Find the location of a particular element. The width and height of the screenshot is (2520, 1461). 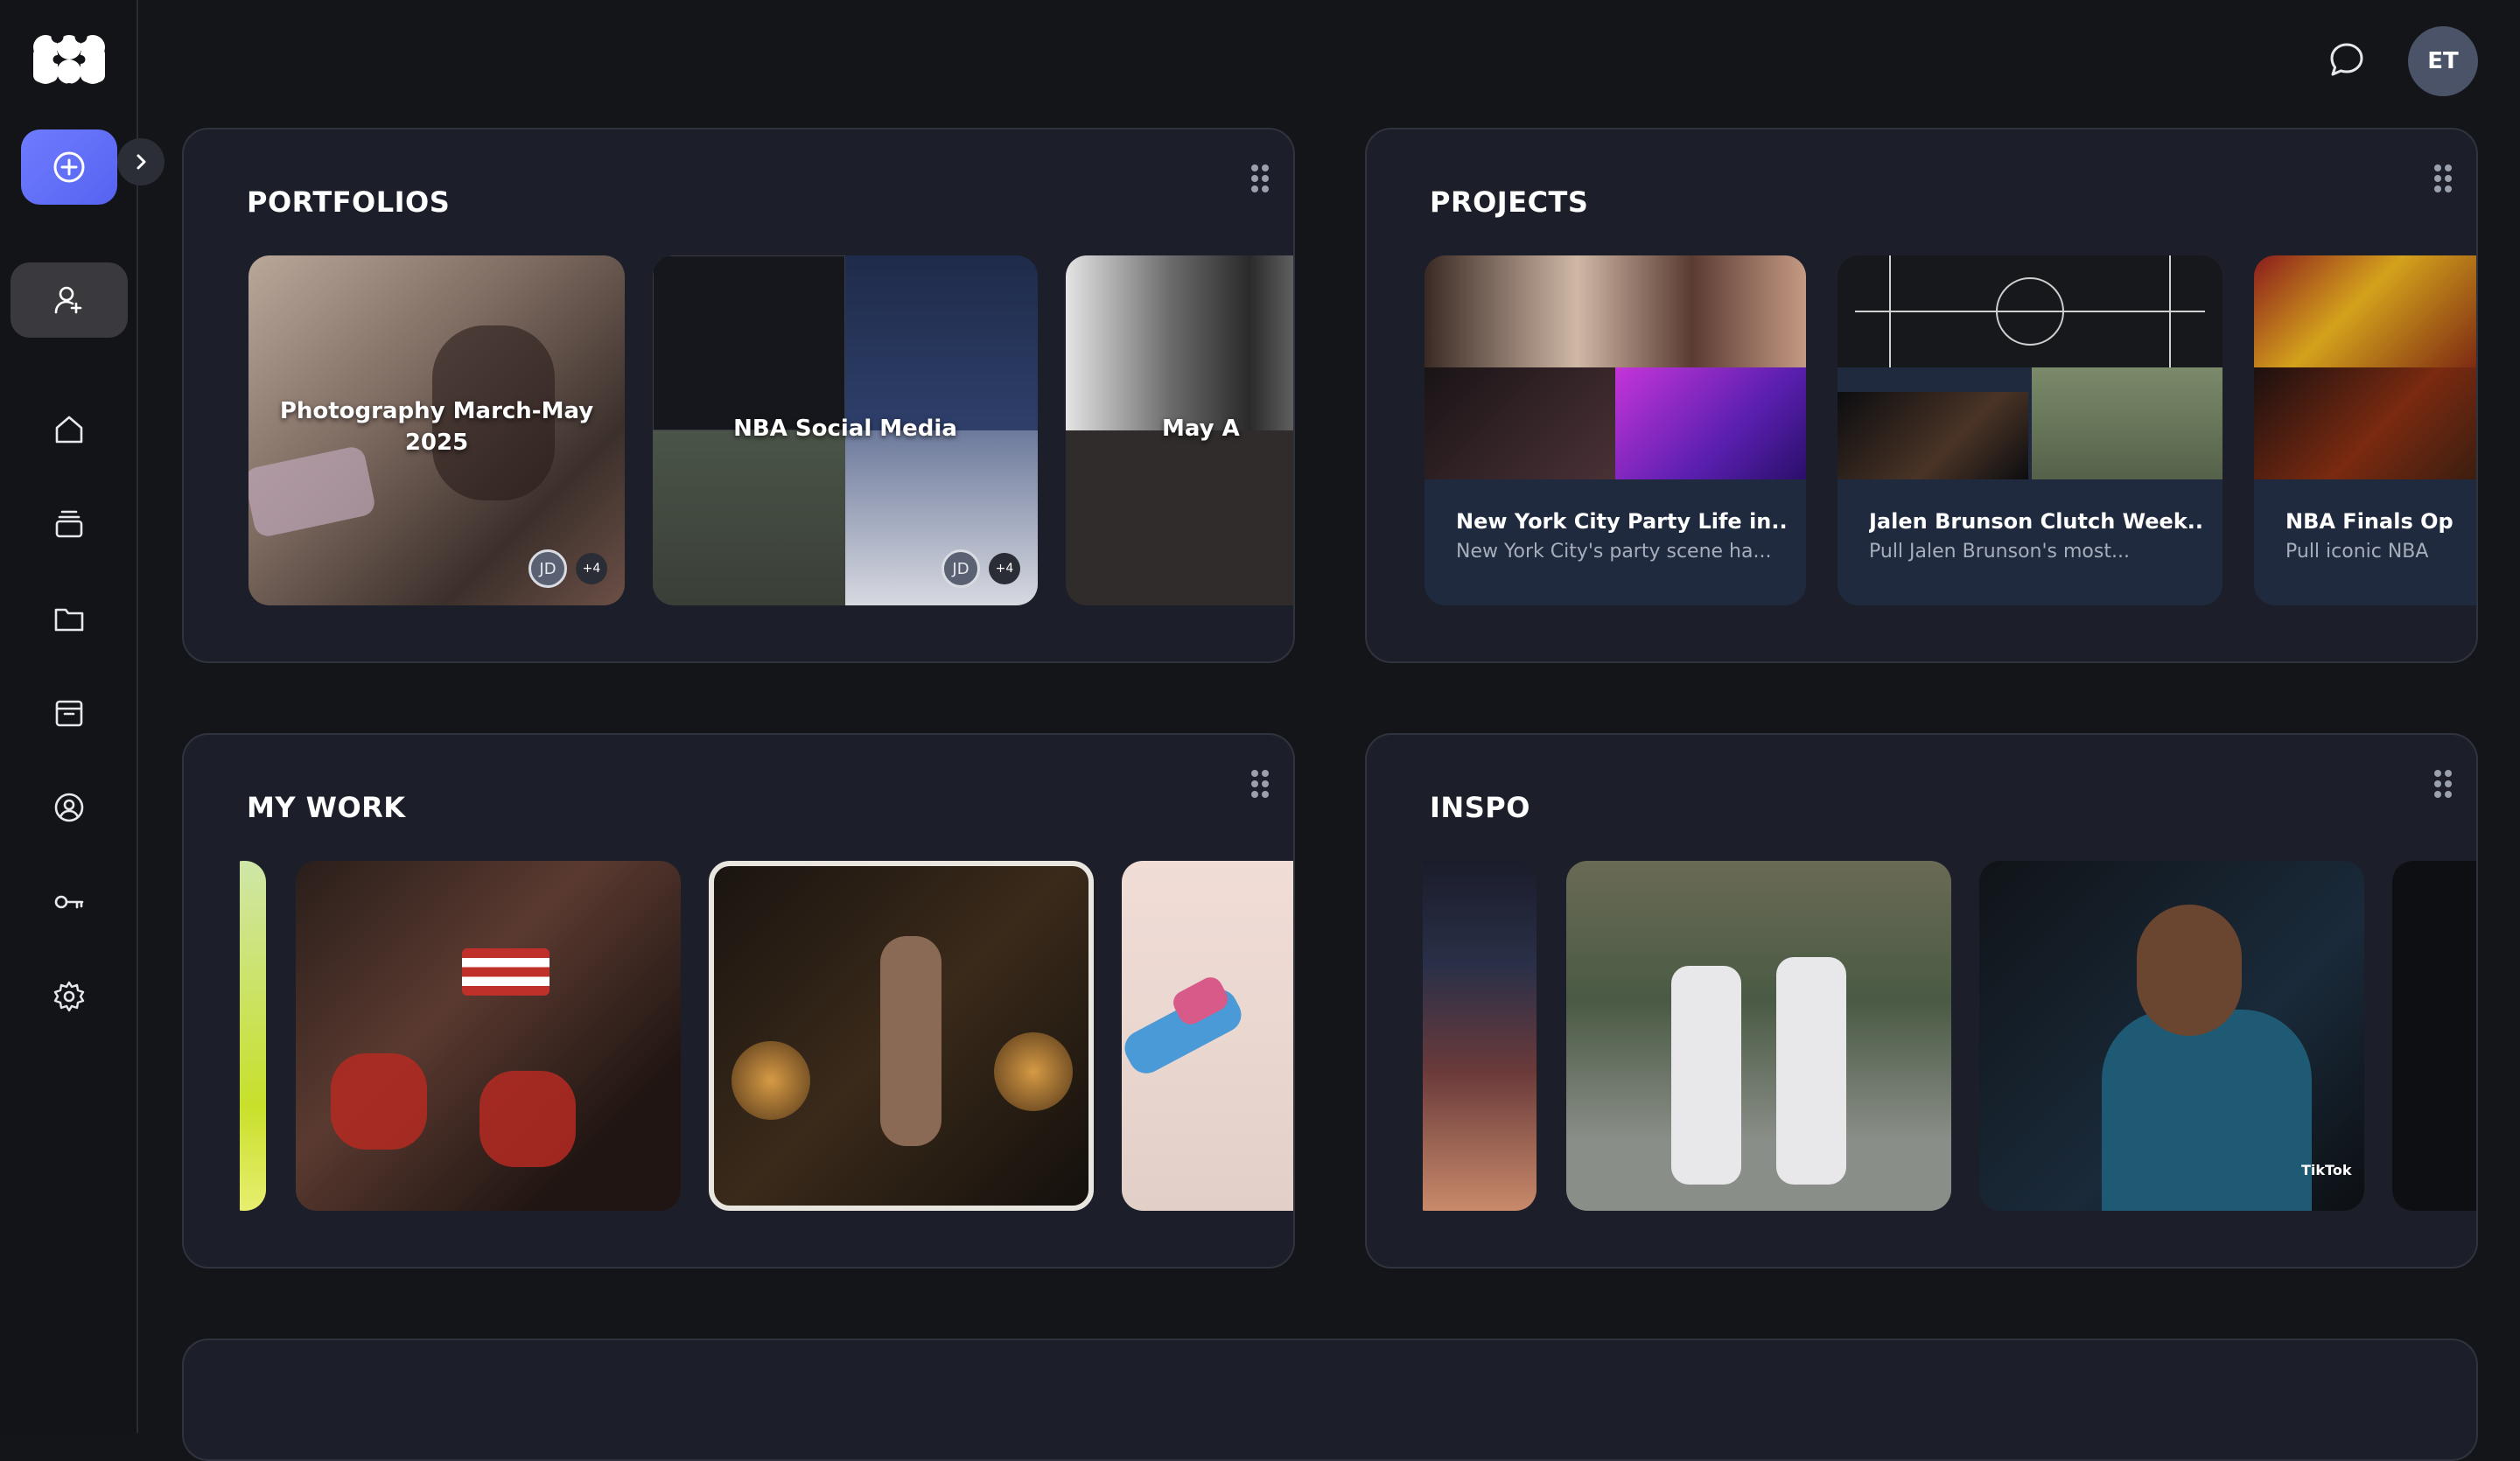

project-title: NBA Finals Op is located at coordinates (2370, 521).